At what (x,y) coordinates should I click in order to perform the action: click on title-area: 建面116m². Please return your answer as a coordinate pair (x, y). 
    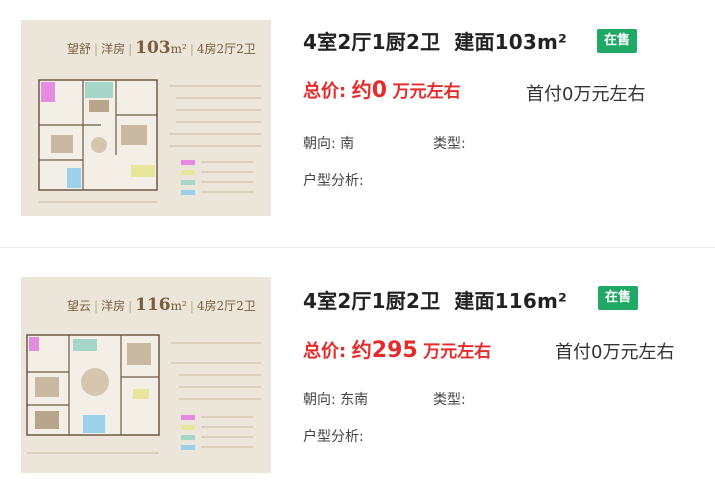
    Looking at the image, I should click on (511, 301).